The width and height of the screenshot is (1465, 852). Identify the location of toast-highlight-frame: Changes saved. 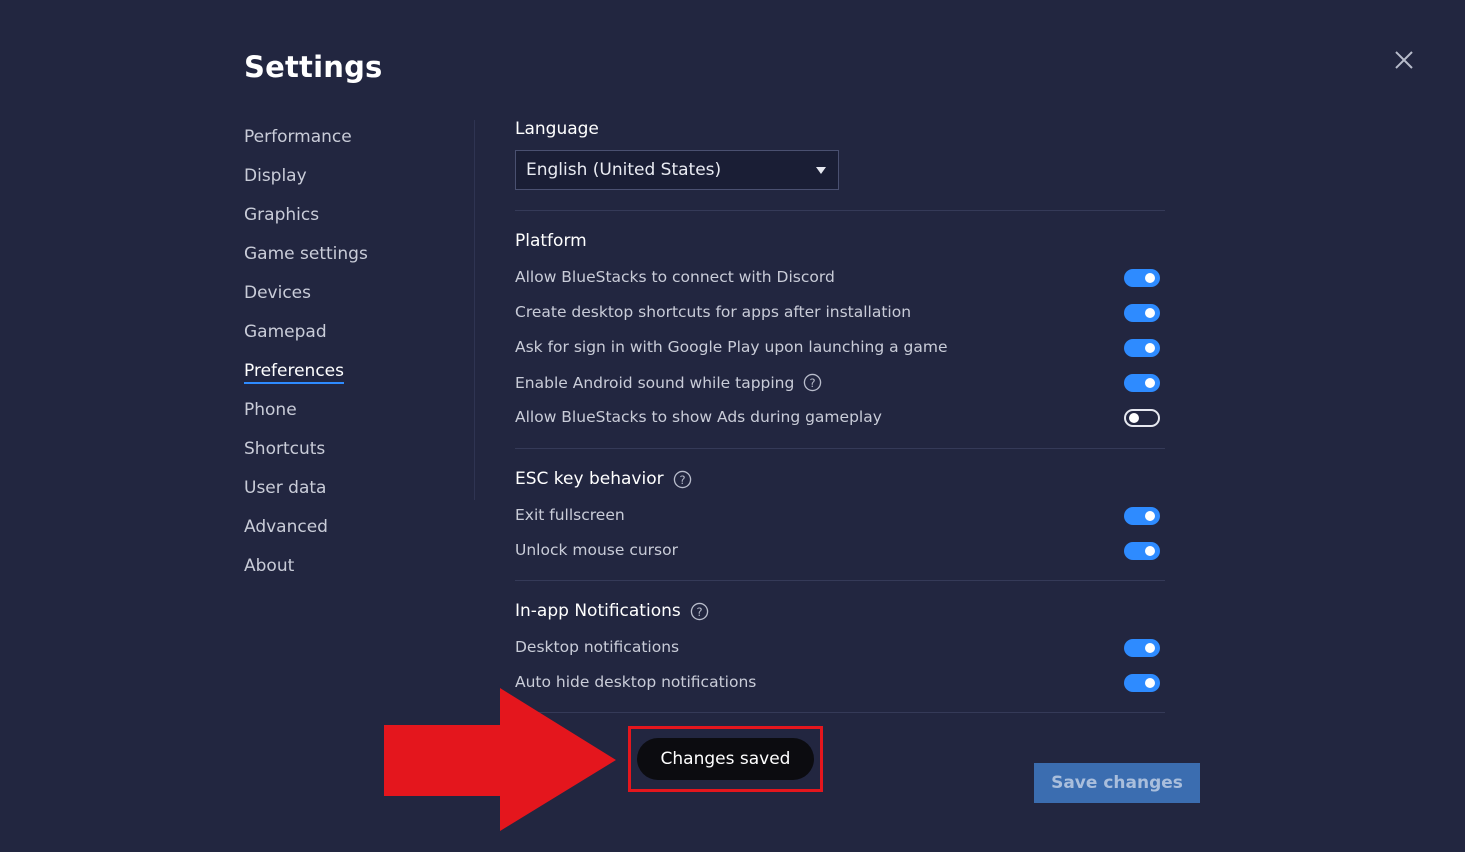
(725, 759).